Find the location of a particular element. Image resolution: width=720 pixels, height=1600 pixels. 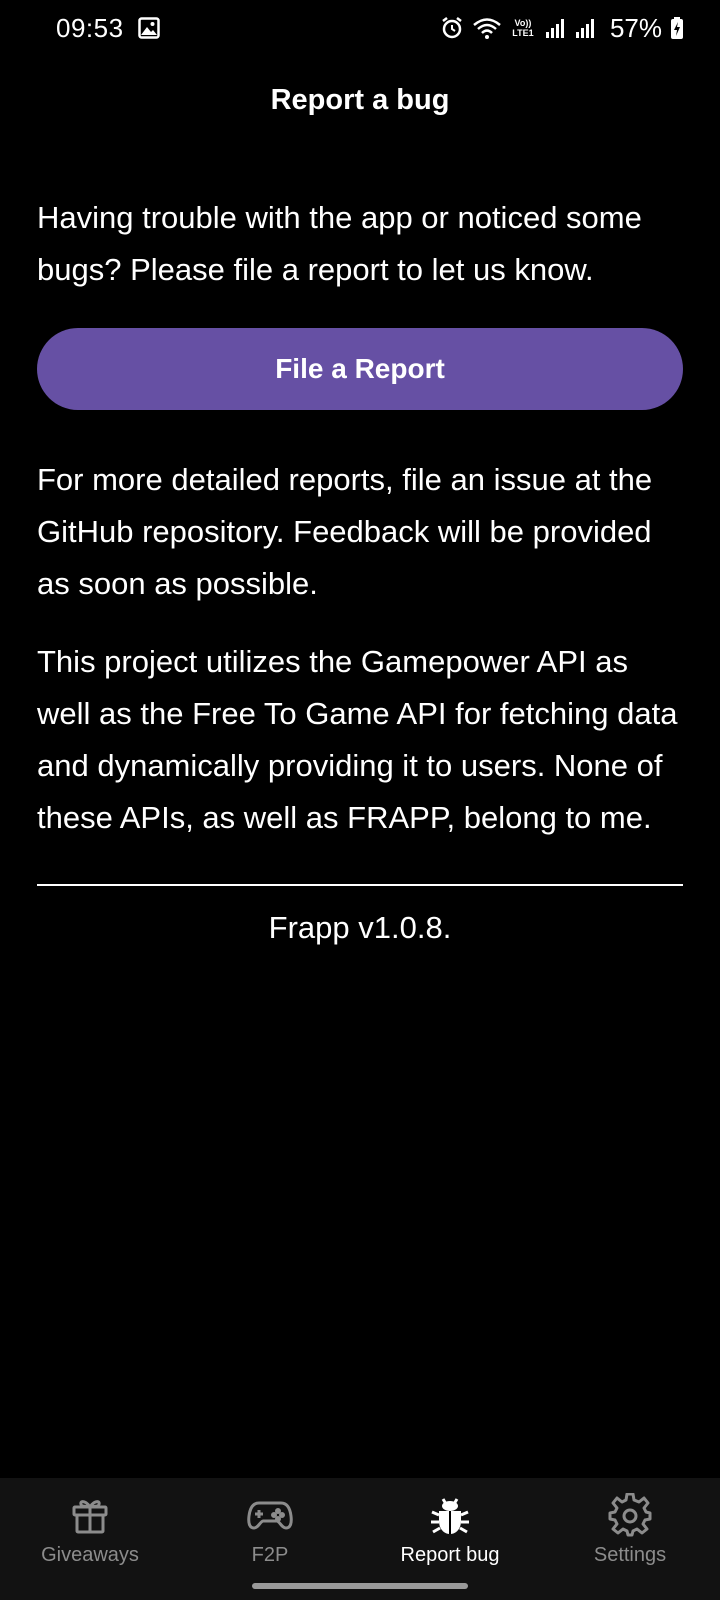

status-bar: 09:53 Vo)) LTE1 57% is located at coordinates (360, 28).